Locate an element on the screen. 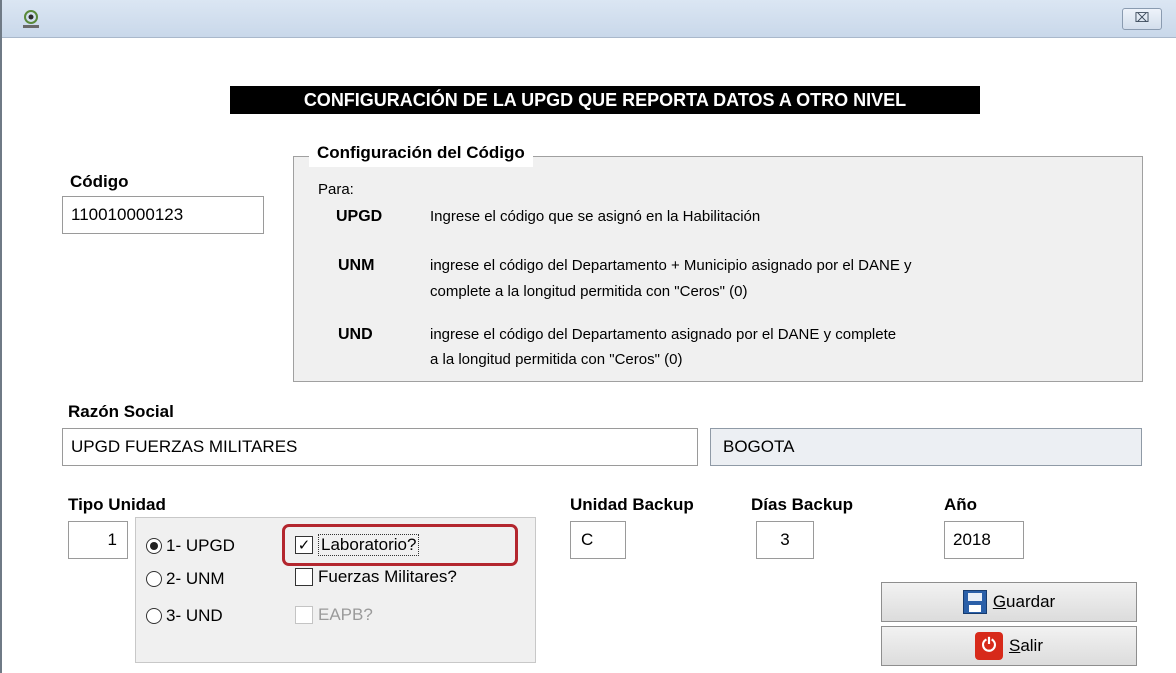 The width and height of the screenshot is (1176, 673). config-code-upgd: UPGD is located at coordinates (359, 216).